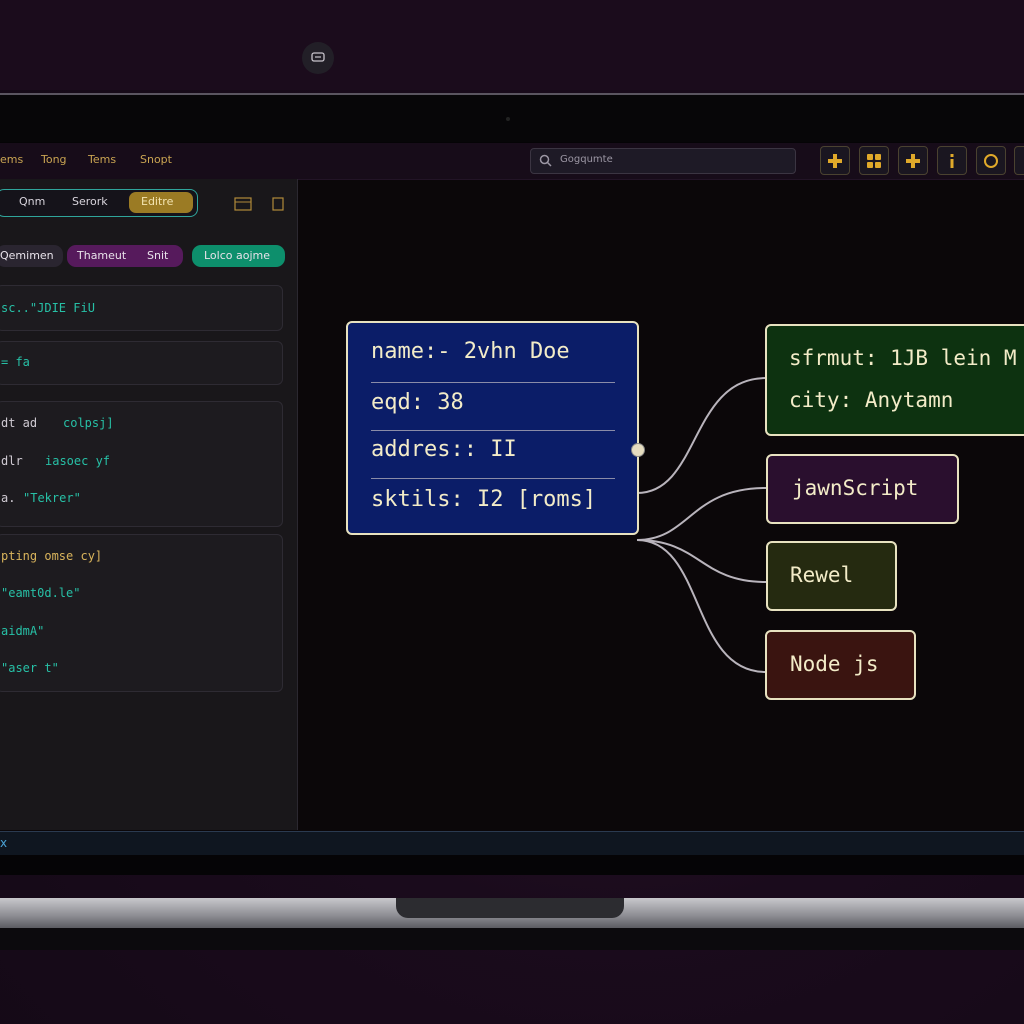  I want to click on skill-label: jawnScript, so click(855, 488).